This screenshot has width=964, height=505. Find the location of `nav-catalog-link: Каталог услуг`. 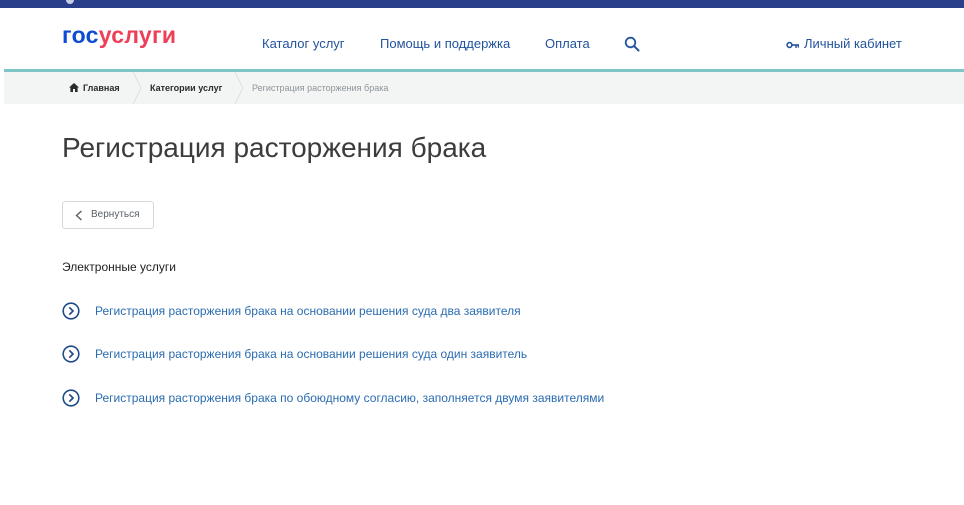

nav-catalog-link: Каталог услуг is located at coordinates (303, 44).